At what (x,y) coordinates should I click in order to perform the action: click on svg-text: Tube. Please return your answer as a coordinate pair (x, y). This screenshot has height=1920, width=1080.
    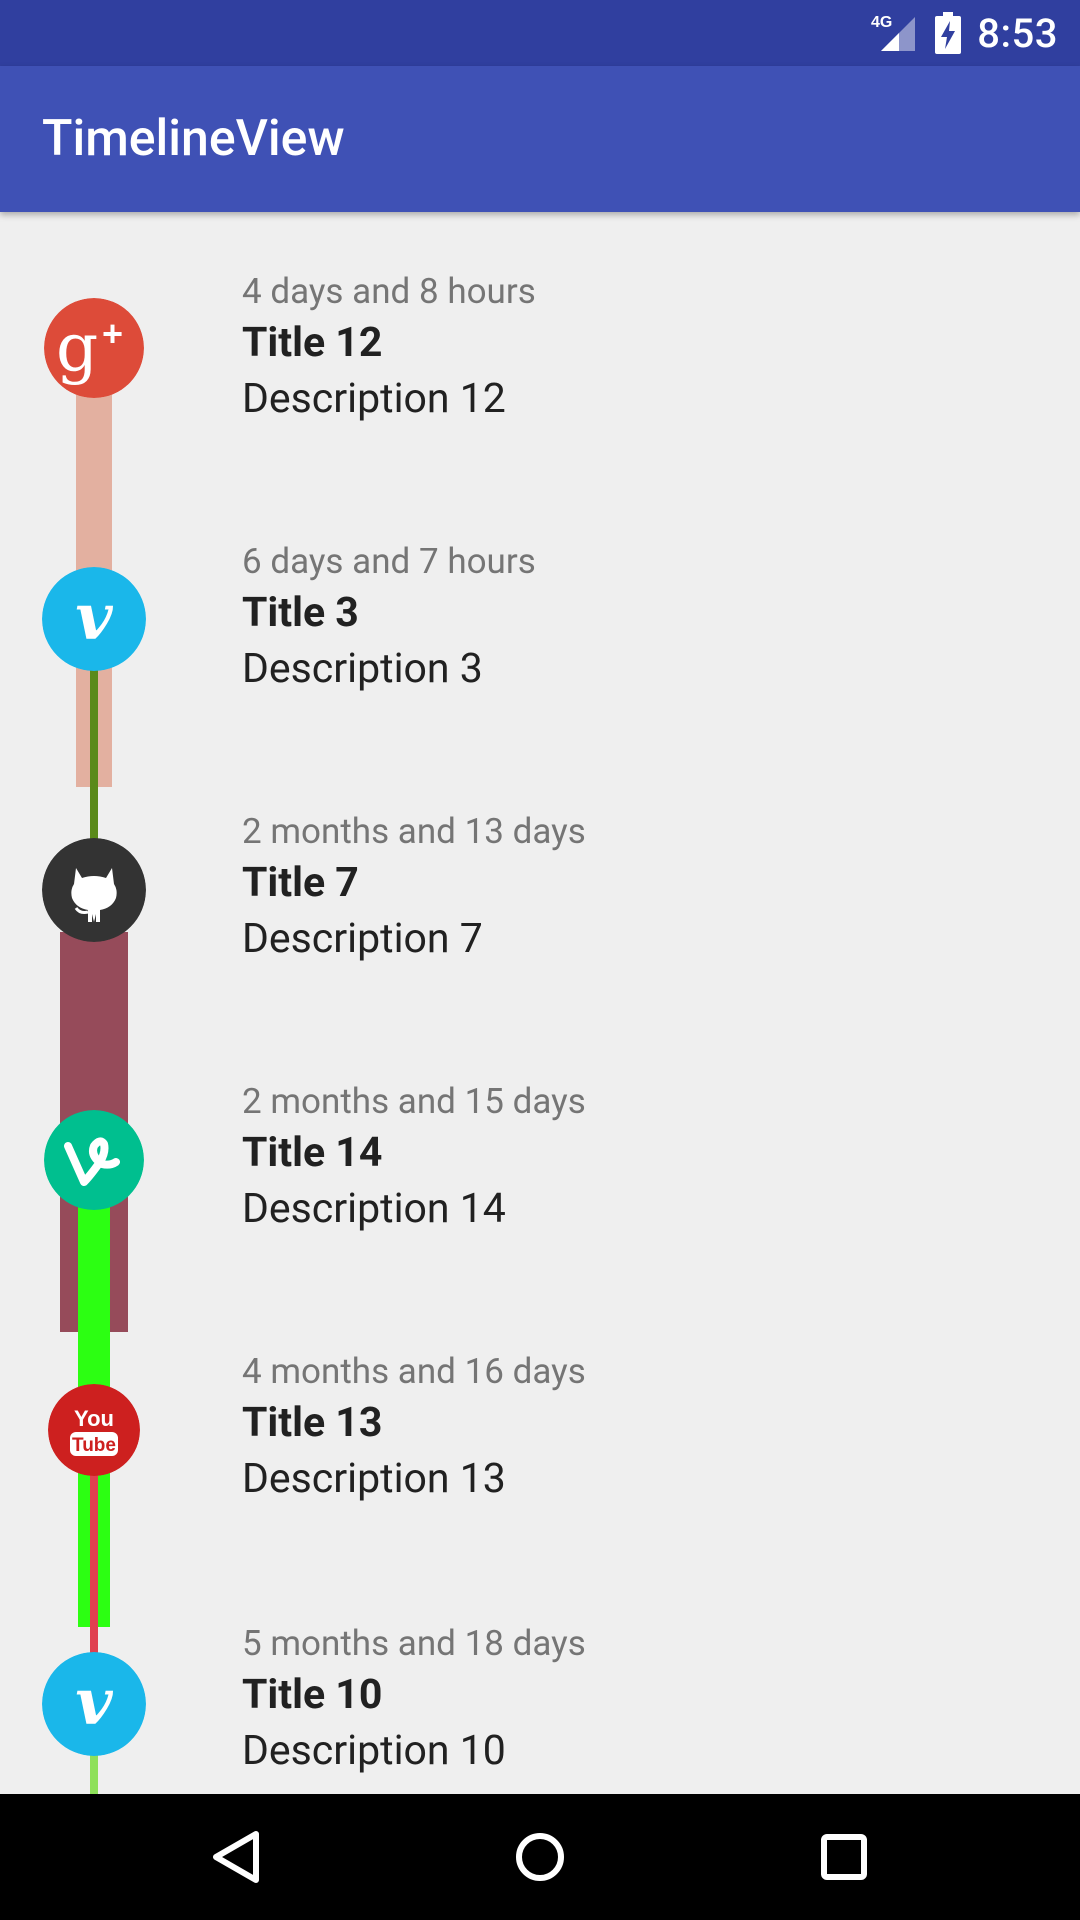
    Looking at the image, I should click on (94, 1445).